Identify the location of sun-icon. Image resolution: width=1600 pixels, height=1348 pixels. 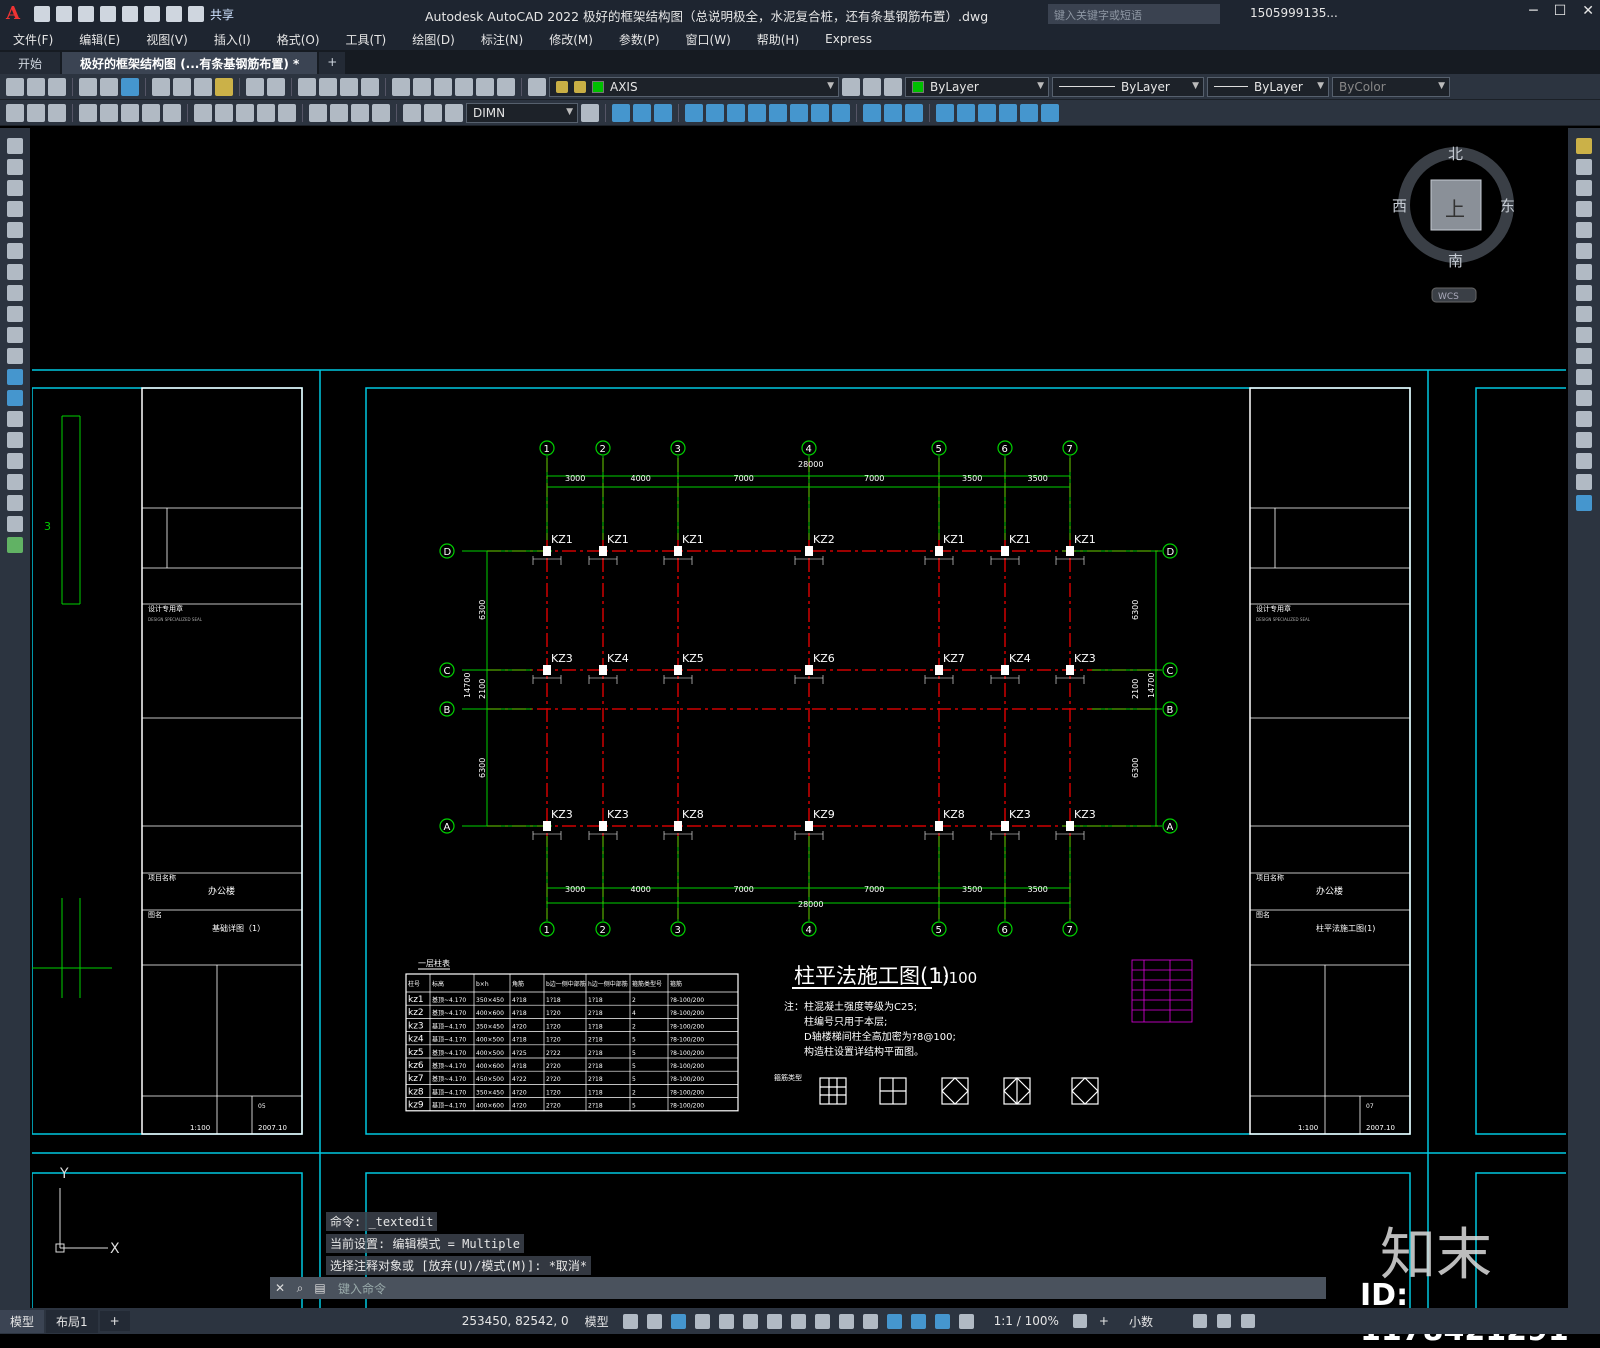
(580, 86).